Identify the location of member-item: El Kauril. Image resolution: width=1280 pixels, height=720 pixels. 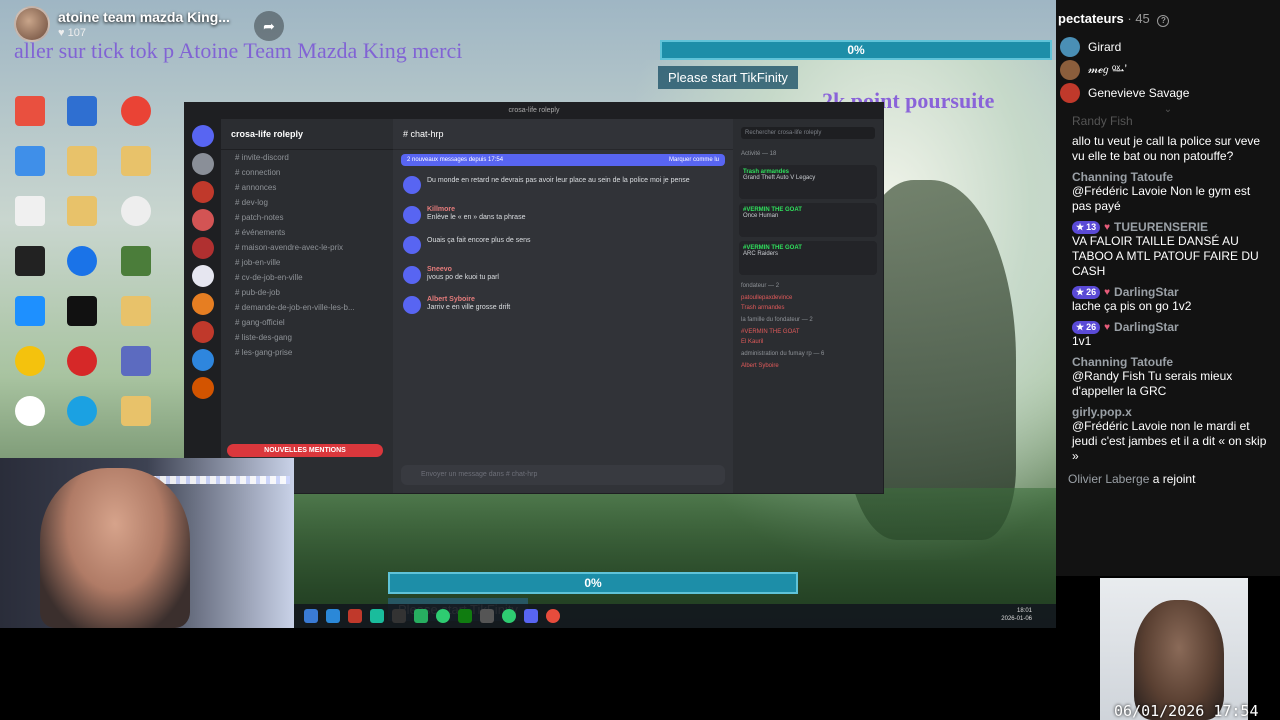
(808, 342).